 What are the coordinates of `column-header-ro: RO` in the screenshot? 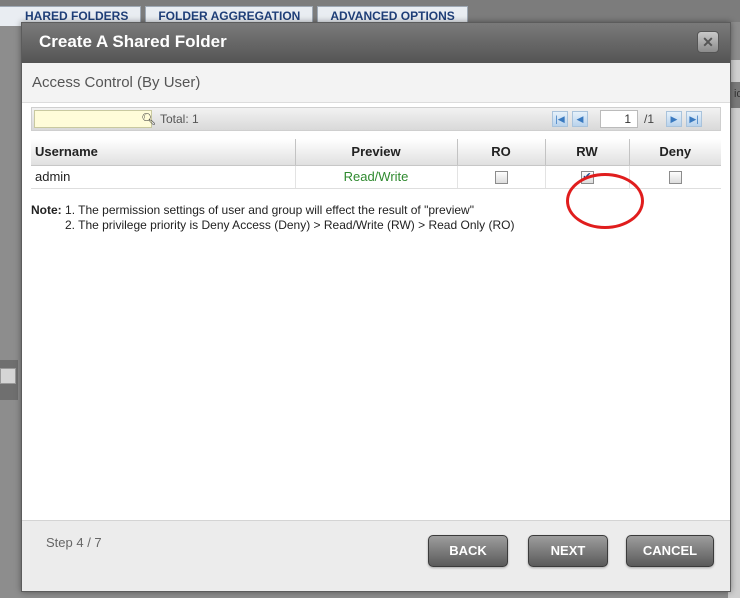 It's located at (500, 152).